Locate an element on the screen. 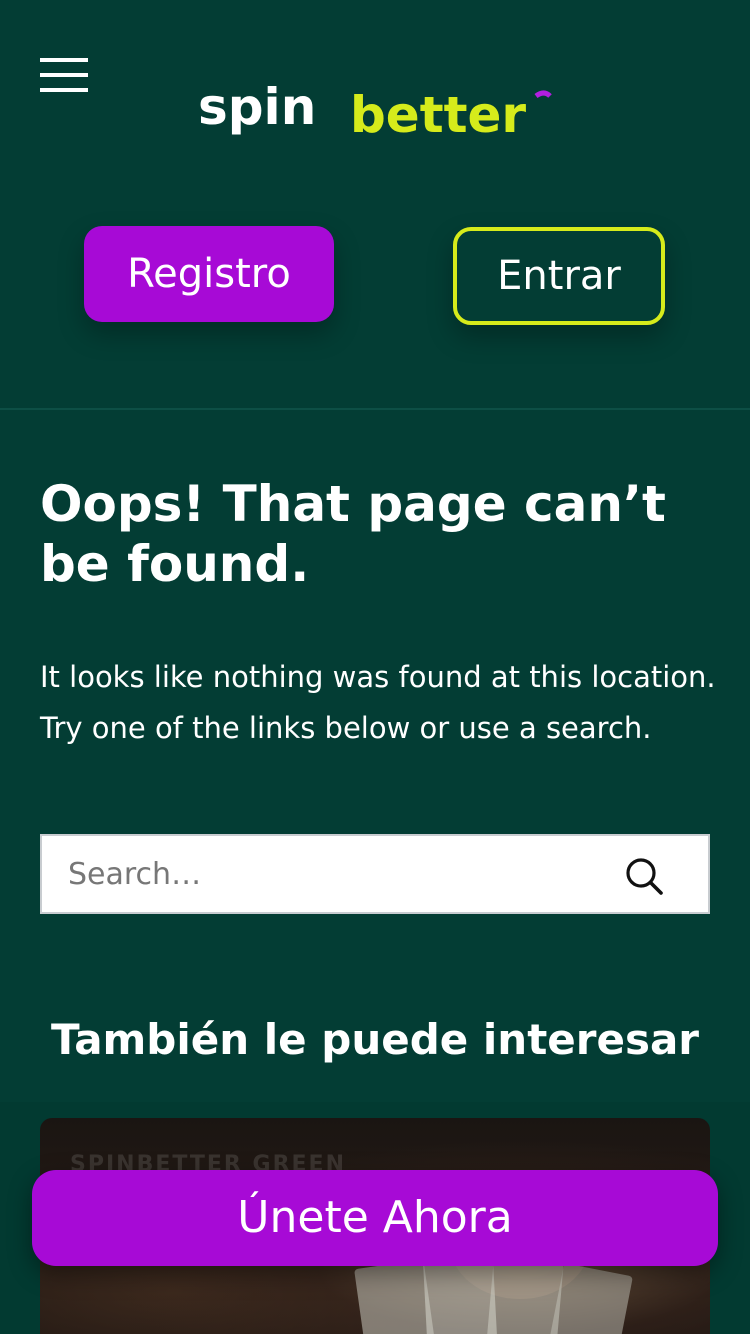  logo-text-better: better is located at coordinates (438, 113).